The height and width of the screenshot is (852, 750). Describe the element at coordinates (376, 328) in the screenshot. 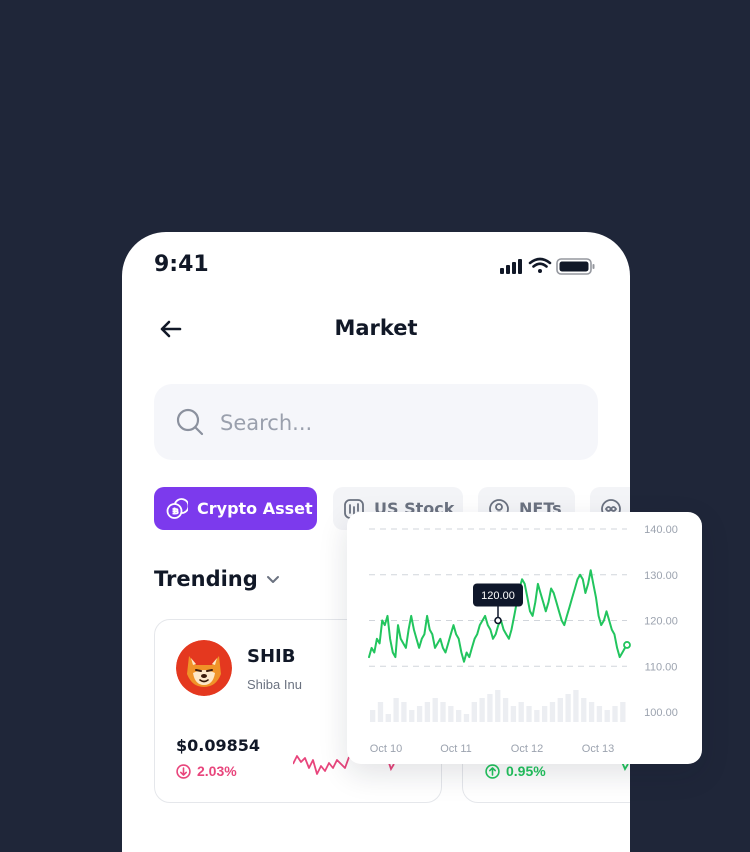

I see `page-title: Market` at that location.